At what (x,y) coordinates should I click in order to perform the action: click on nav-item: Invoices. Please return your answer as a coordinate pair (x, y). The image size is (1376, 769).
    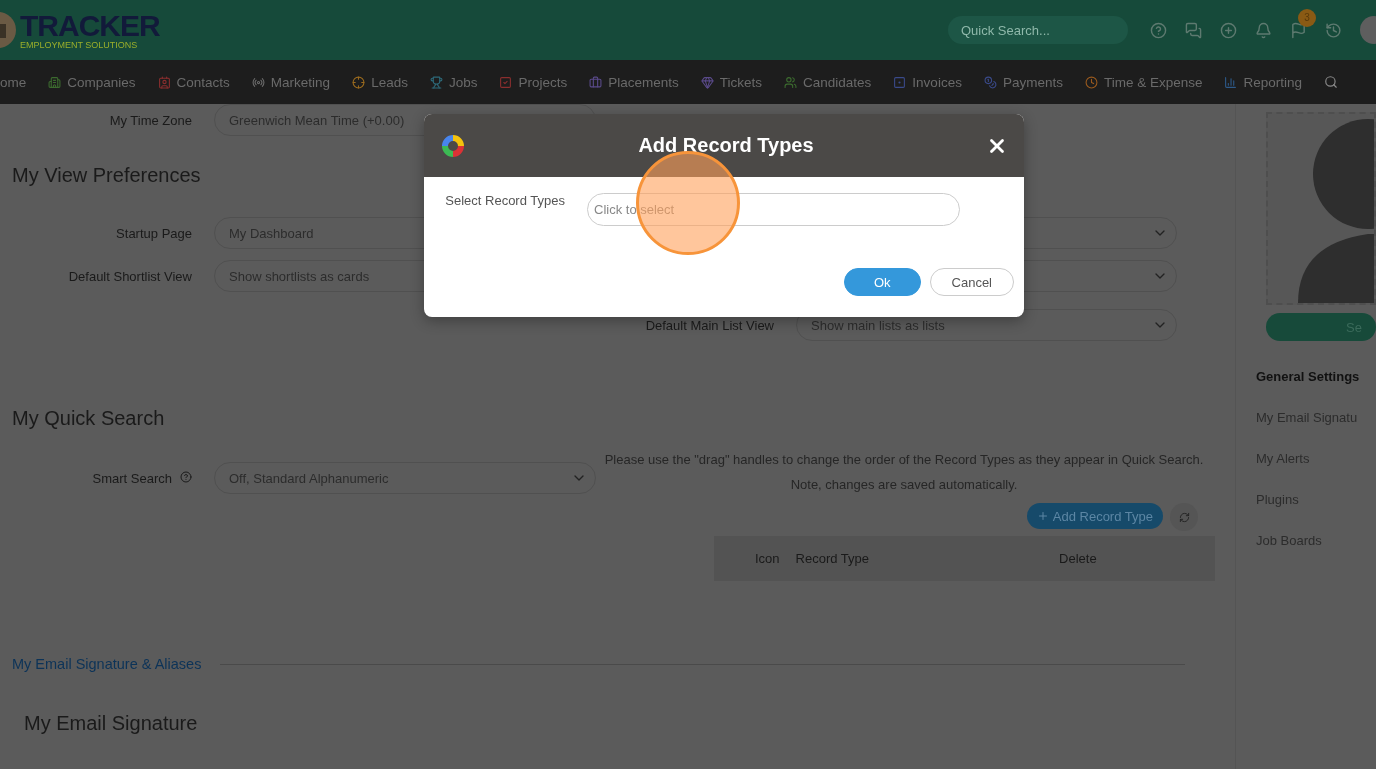
    Looking at the image, I should click on (927, 82).